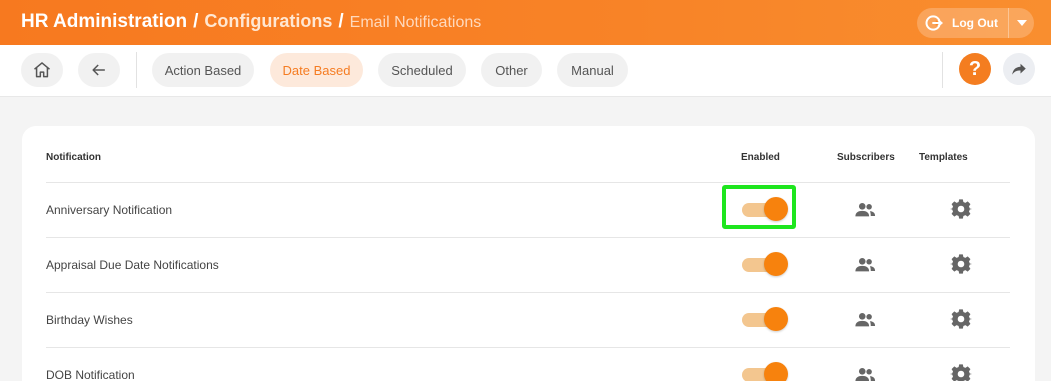  I want to click on back-button, so click(99, 70).